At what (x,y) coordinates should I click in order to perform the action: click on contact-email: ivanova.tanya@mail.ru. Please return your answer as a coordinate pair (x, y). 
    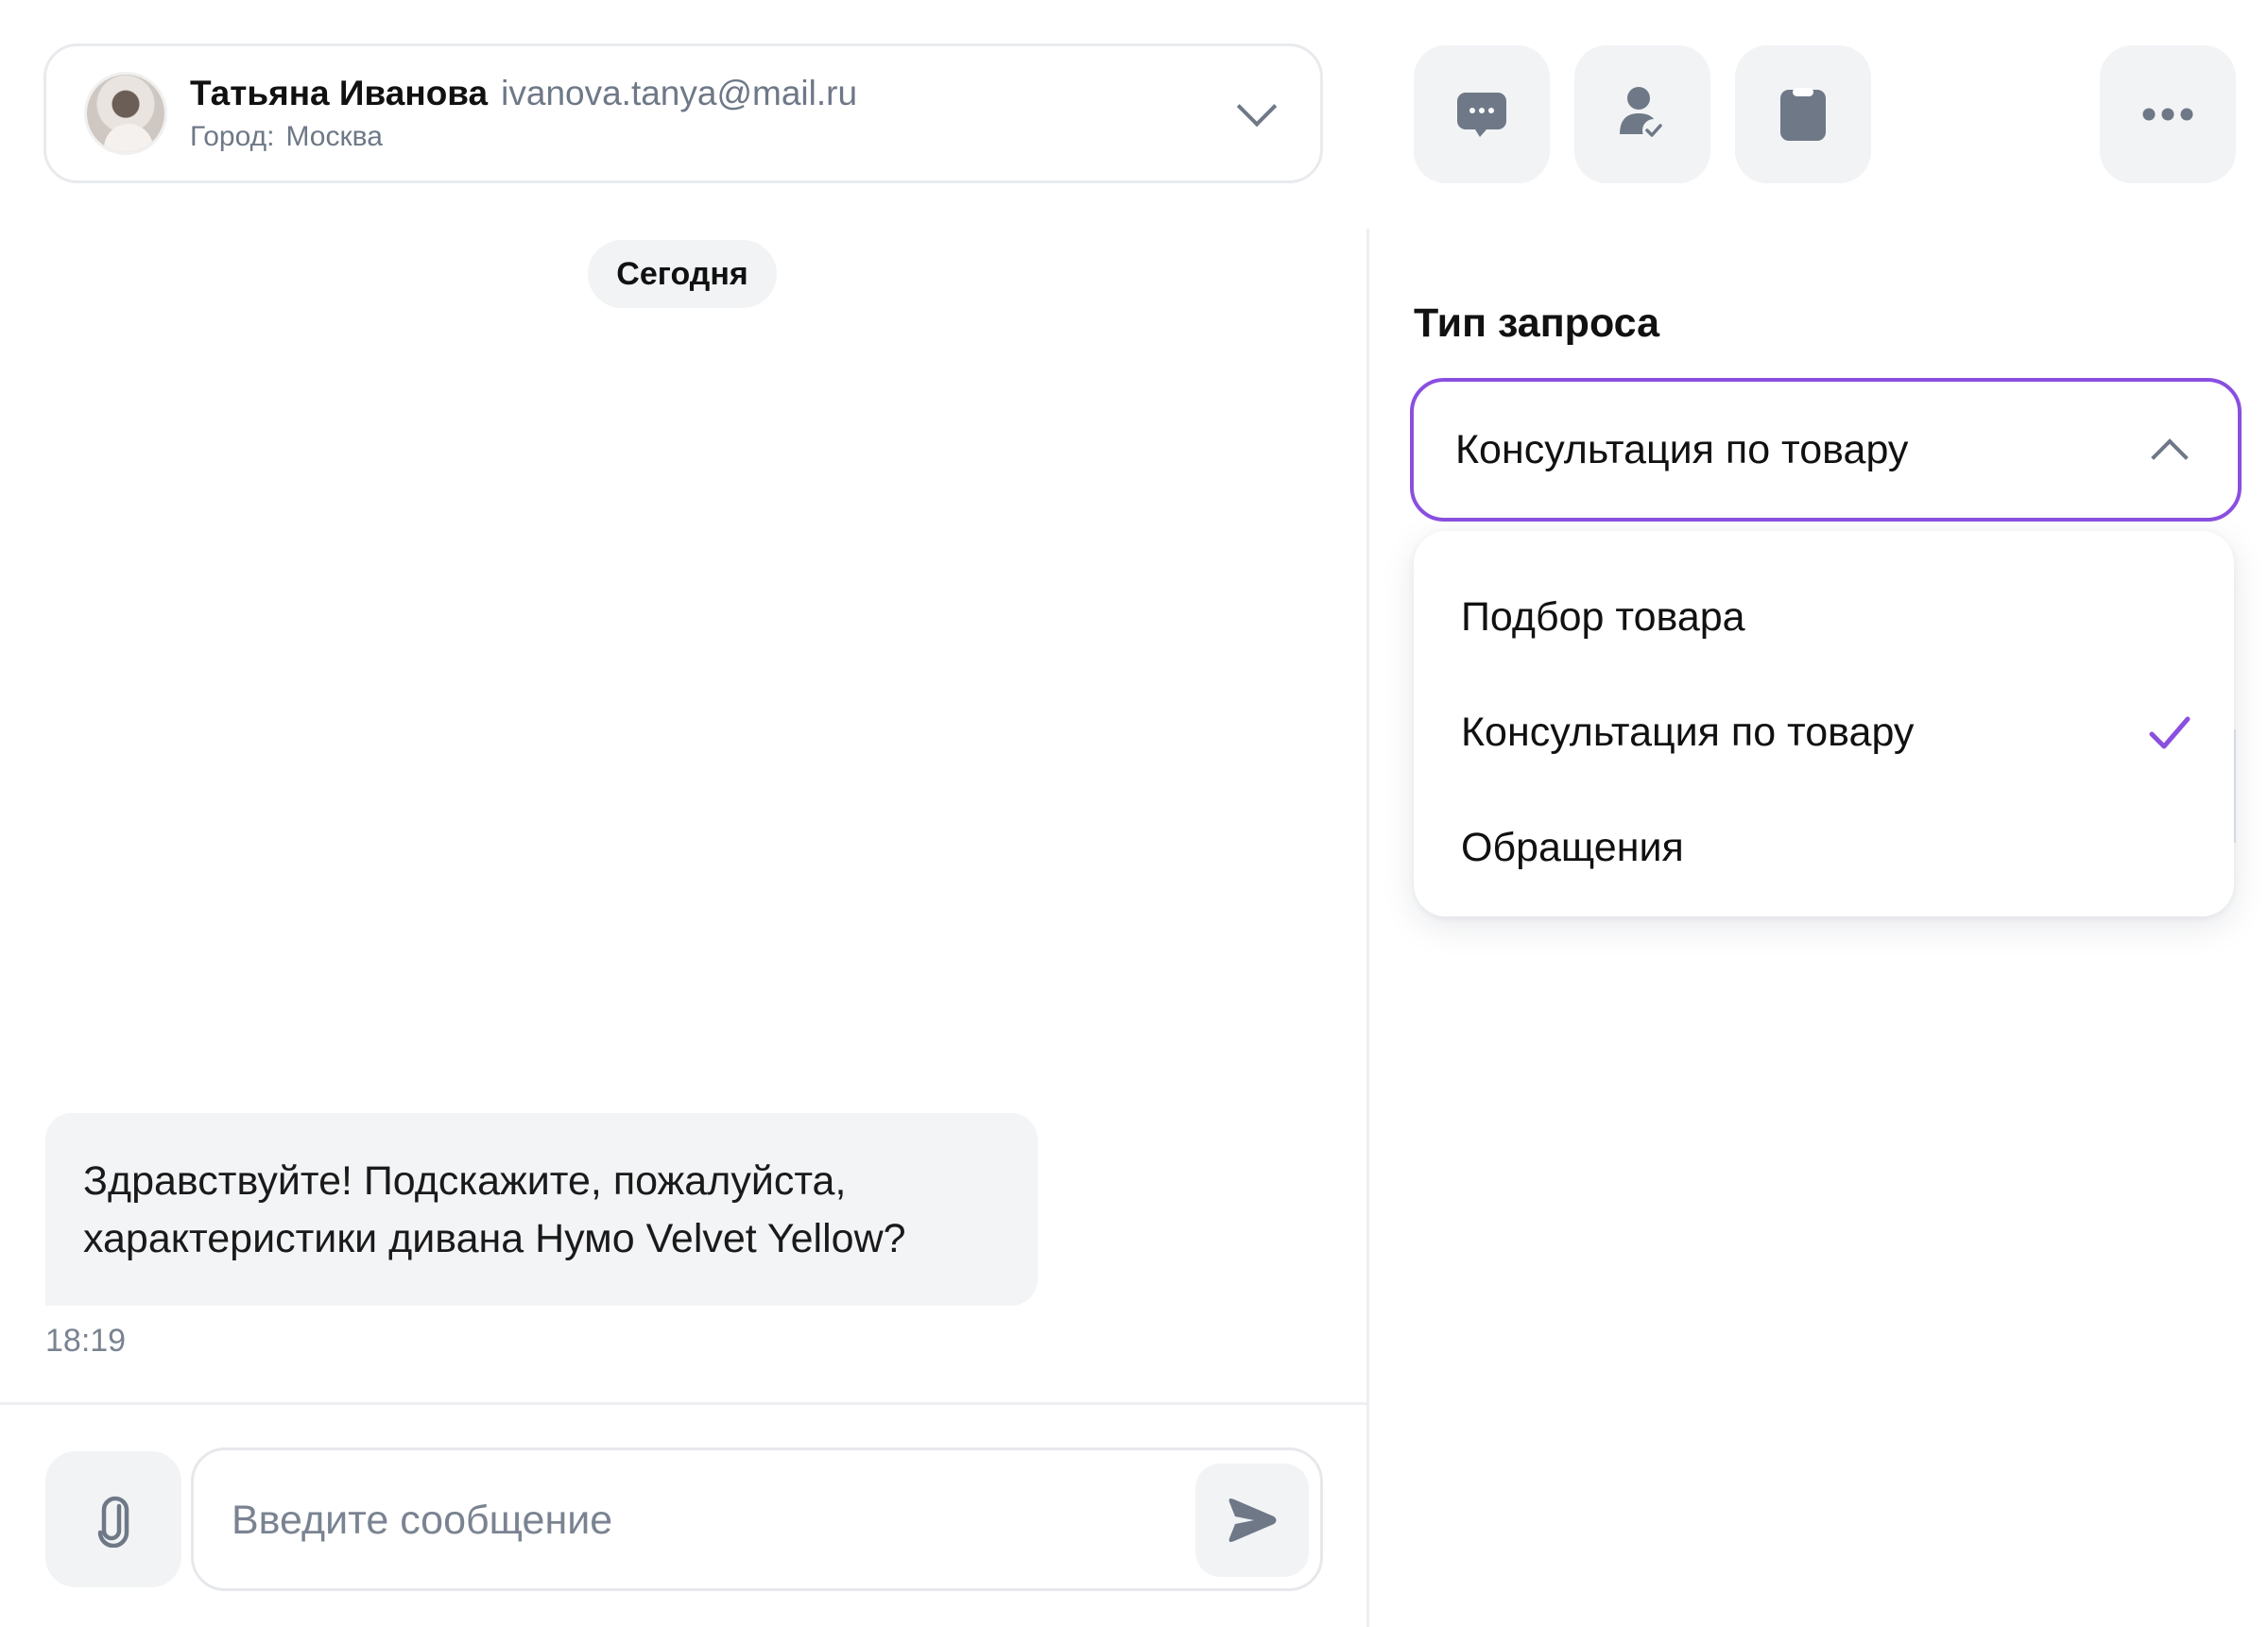
    Looking at the image, I should click on (679, 93).